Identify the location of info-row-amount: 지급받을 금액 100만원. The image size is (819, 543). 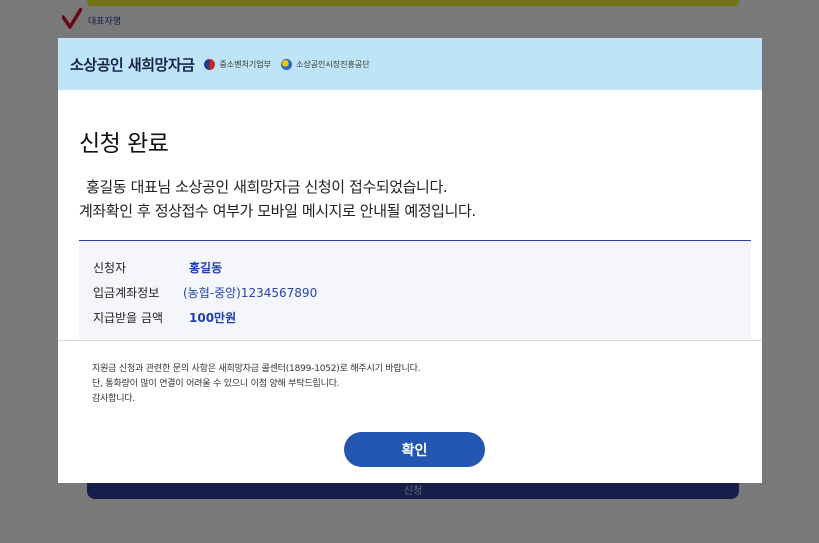
(164, 317).